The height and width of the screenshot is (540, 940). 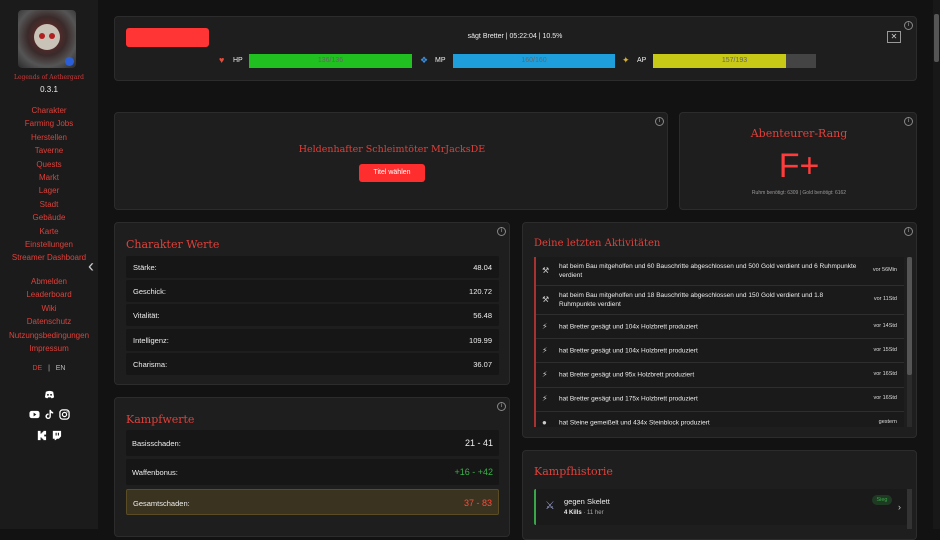 I want to click on stat-row: Charisma: 36.07, so click(x=312, y=364).